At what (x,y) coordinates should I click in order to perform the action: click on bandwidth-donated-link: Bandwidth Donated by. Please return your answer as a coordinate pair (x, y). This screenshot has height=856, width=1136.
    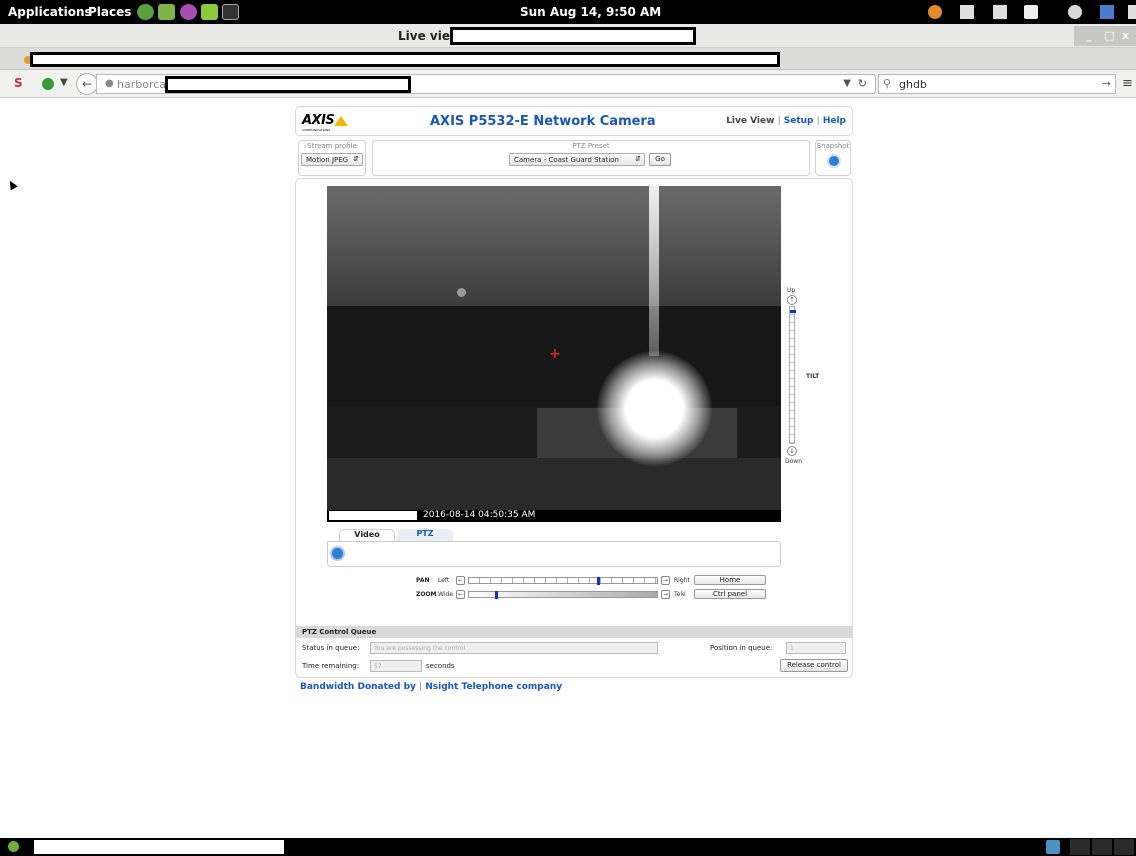
    Looking at the image, I should click on (358, 687).